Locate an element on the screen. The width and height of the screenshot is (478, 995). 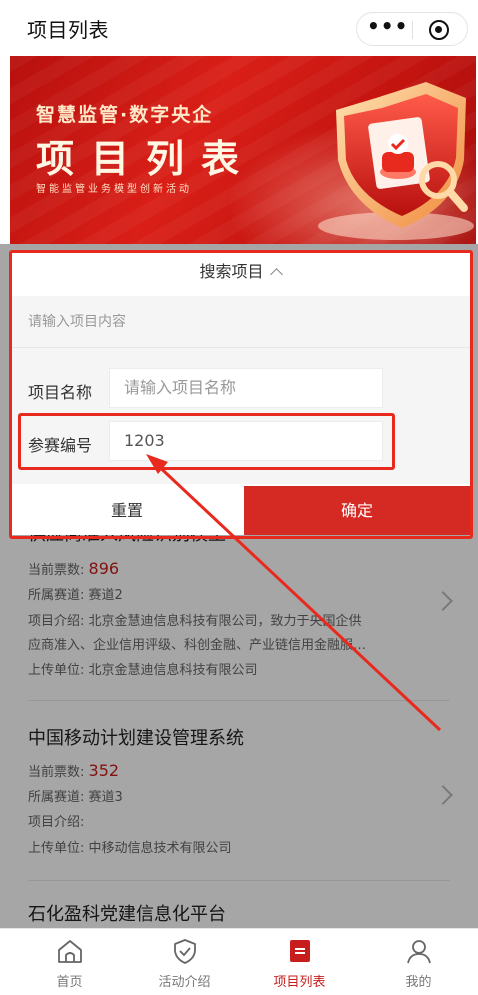
tab-intro: 活动介绍 is located at coordinates (184, 962).